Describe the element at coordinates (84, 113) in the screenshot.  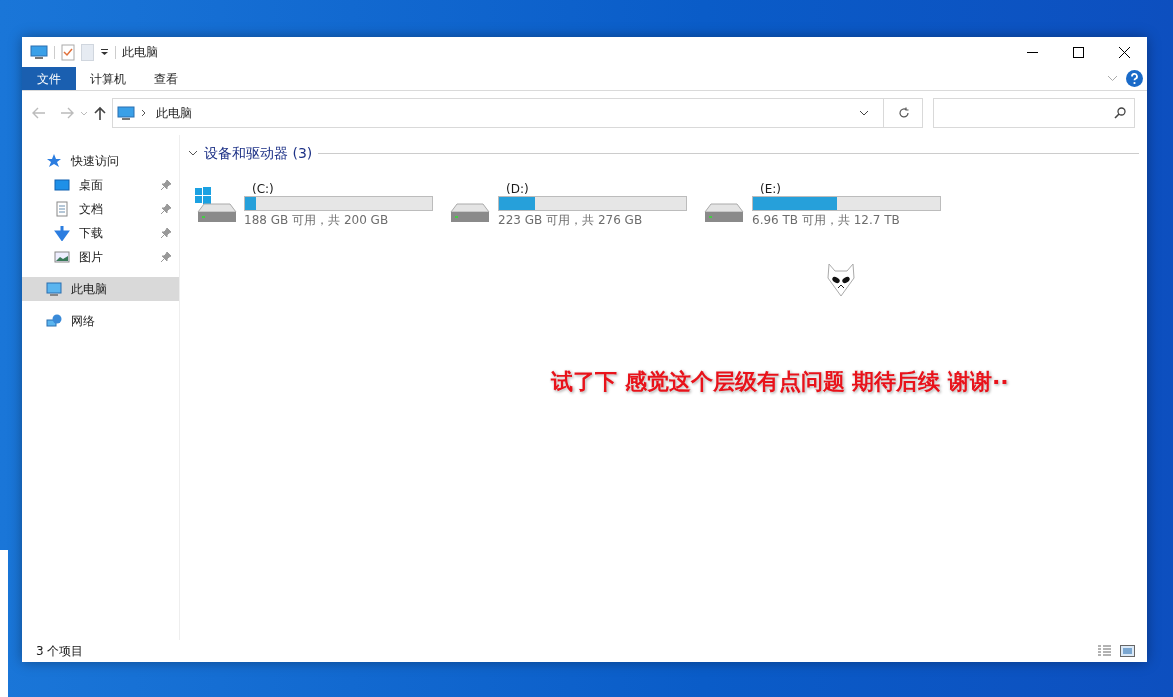
I see `recent-dropdown-icon` at that location.